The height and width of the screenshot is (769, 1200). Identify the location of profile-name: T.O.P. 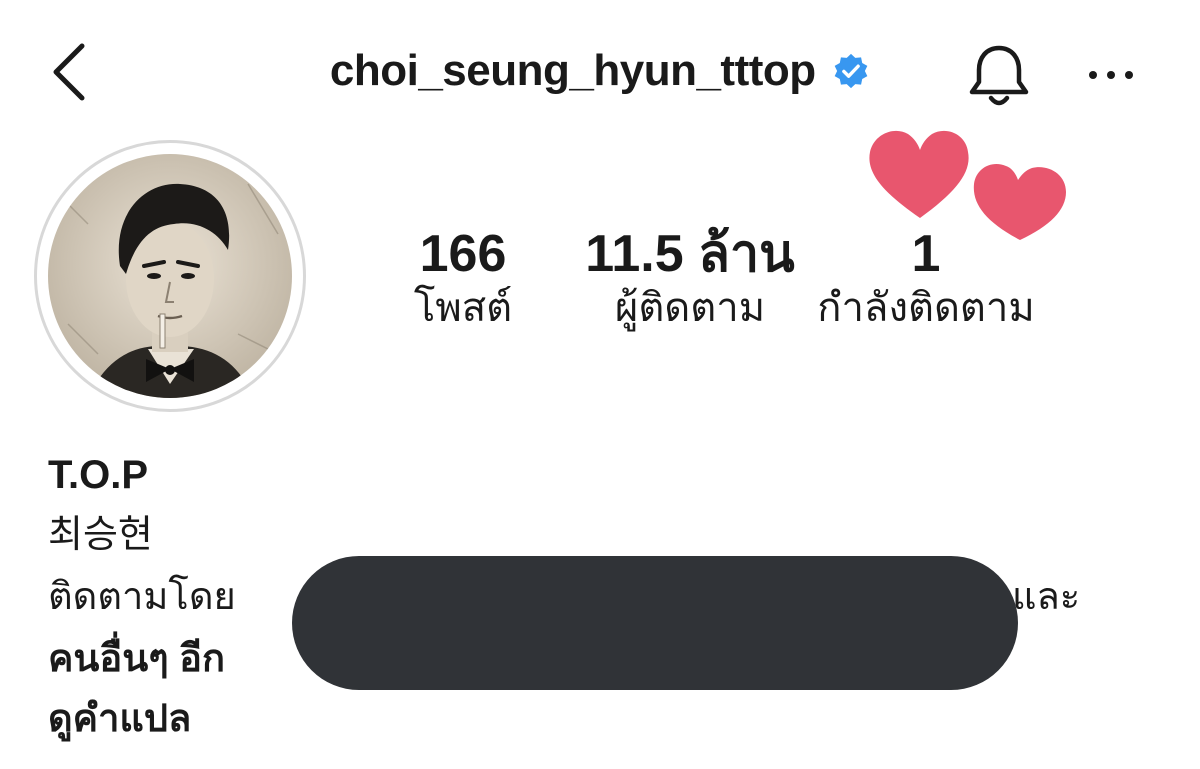
(98, 475).